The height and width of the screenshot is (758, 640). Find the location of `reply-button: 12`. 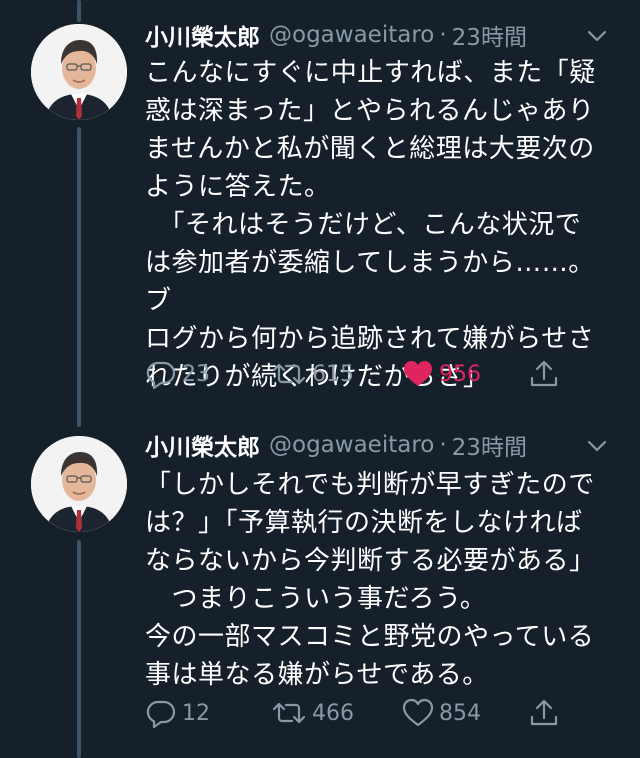

reply-button: 12 is located at coordinates (177, 713).